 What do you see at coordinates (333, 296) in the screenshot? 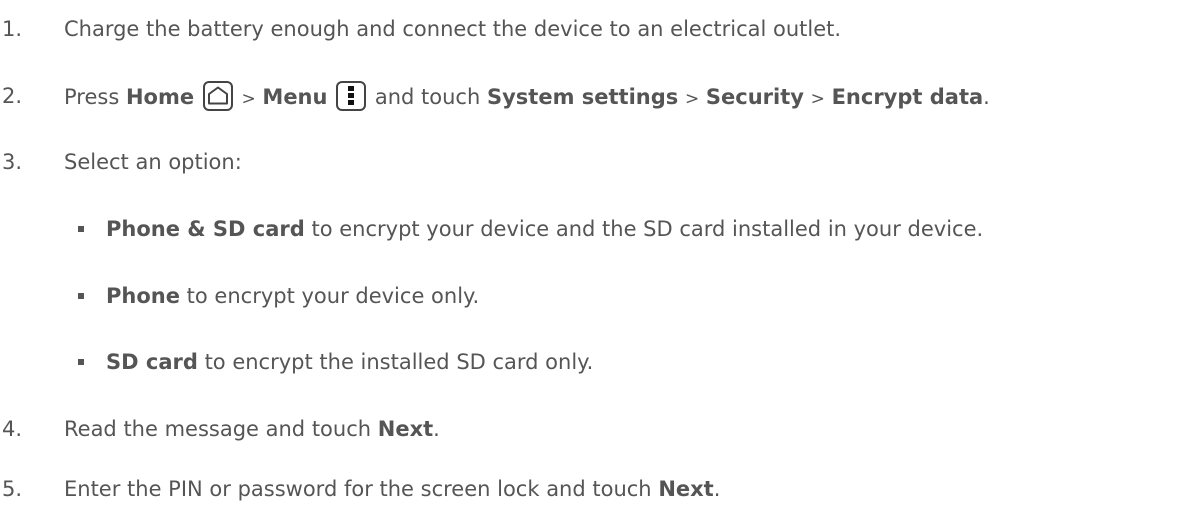
I see `option-description: to encrypt your device only.` at bounding box center [333, 296].